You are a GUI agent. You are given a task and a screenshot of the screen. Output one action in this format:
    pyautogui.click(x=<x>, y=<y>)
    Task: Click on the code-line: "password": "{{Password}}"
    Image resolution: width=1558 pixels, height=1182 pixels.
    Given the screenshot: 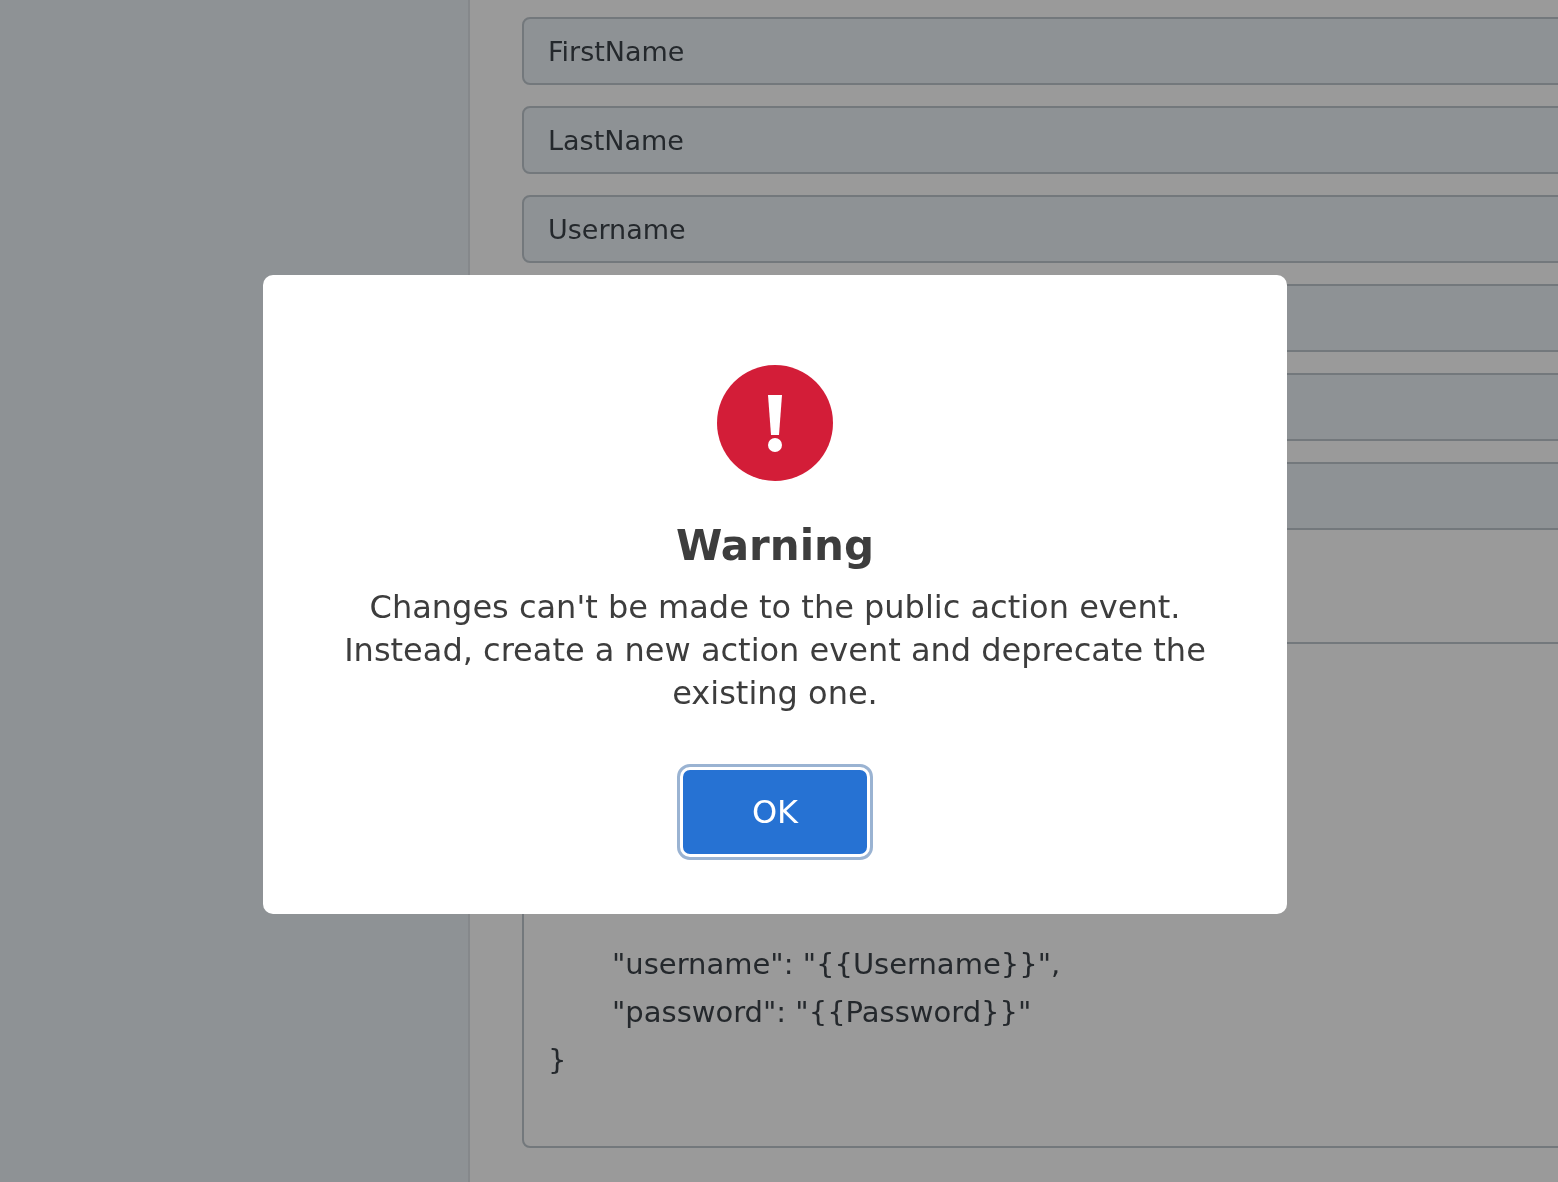 What is the action you would take?
    pyautogui.click(x=822, y=1012)
    